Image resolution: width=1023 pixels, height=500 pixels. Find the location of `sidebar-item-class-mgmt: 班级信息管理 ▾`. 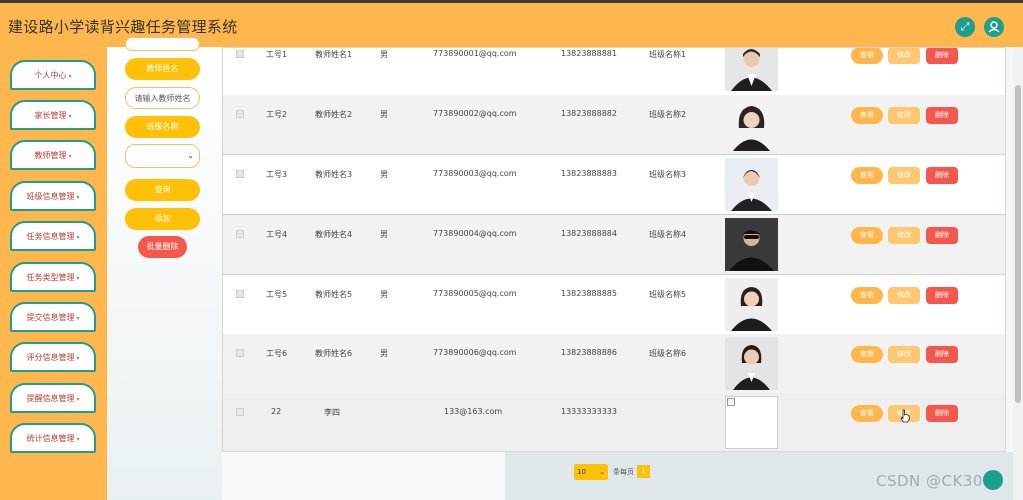

sidebar-item-class-mgmt: 班级信息管理 ▾ is located at coordinates (53, 196).